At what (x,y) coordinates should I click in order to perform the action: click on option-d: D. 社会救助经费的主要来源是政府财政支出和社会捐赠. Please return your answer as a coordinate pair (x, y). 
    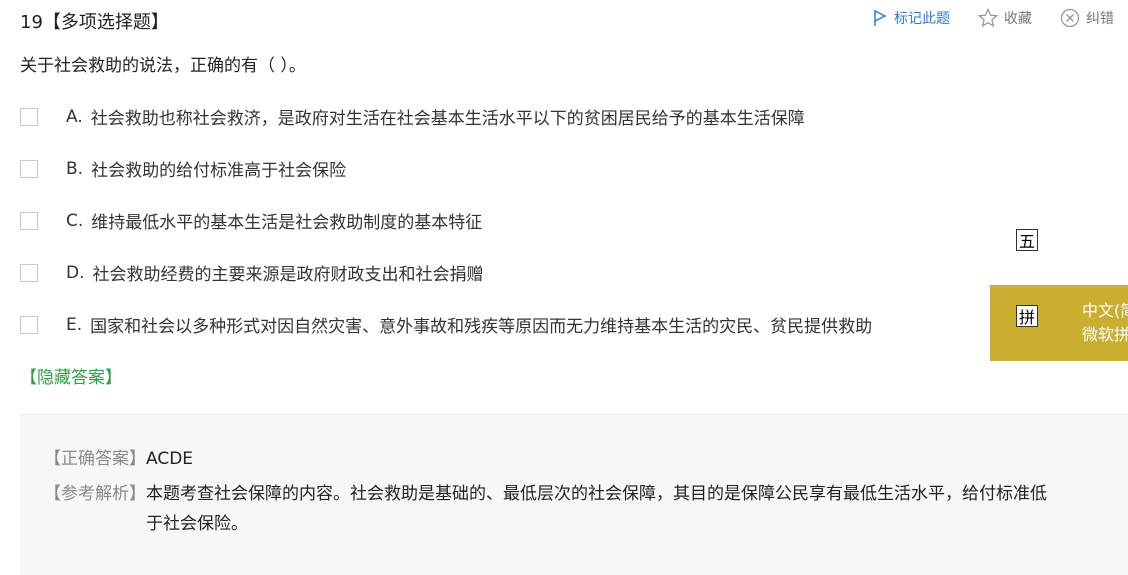
    Looking at the image, I should click on (252, 272).